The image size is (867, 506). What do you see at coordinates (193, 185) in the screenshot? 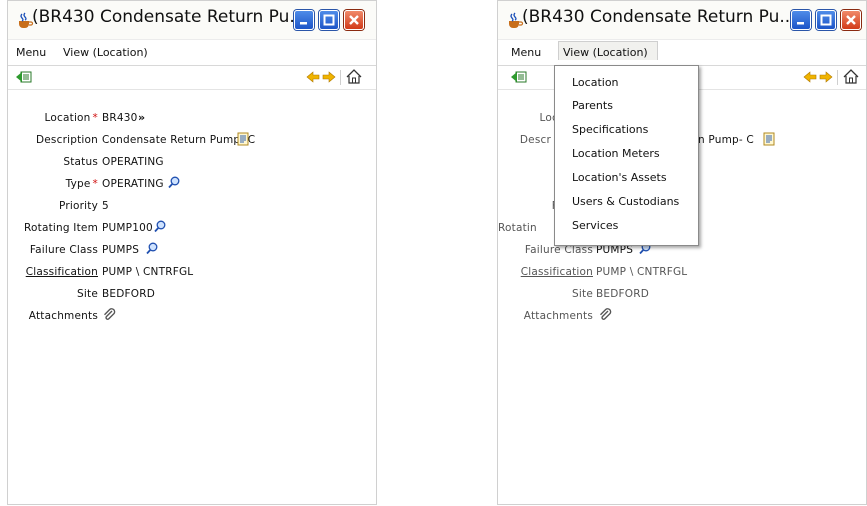
I see `field-type: Type * OPERATING` at bounding box center [193, 185].